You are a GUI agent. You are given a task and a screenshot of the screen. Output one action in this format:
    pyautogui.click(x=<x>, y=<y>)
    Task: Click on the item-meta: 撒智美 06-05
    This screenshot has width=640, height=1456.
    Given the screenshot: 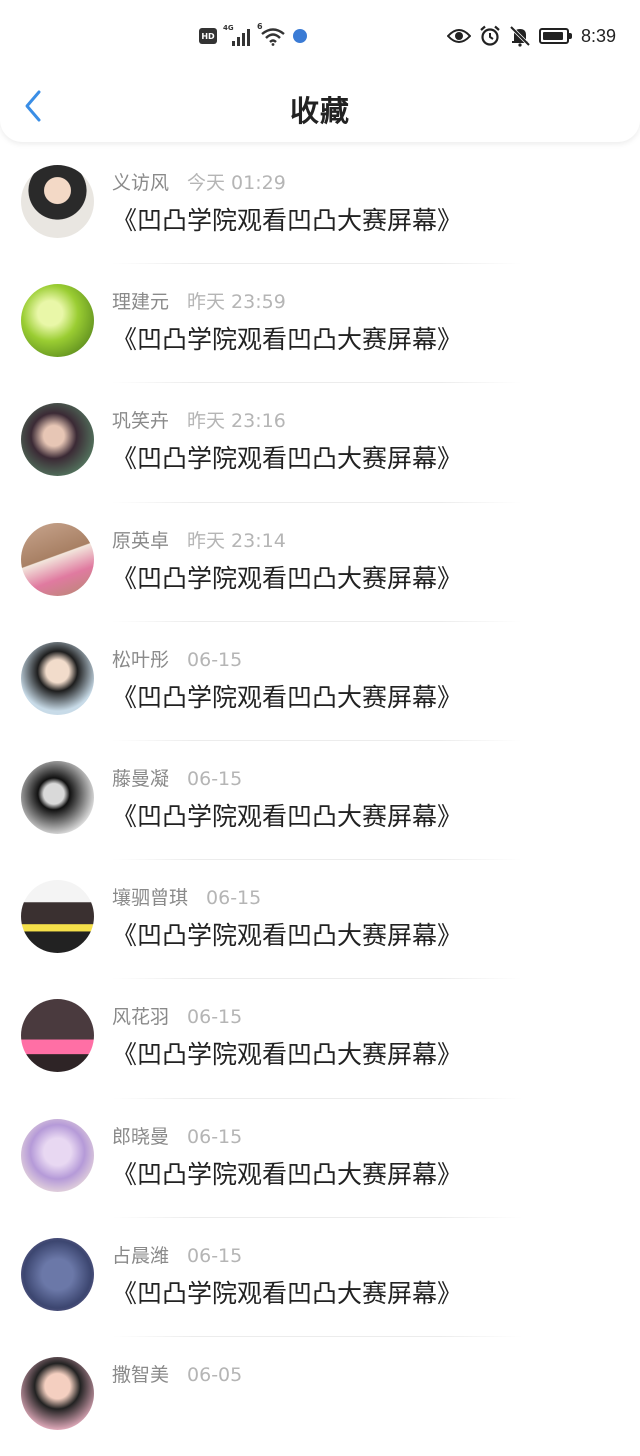 What is the action you would take?
    pyautogui.click(x=177, y=1375)
    